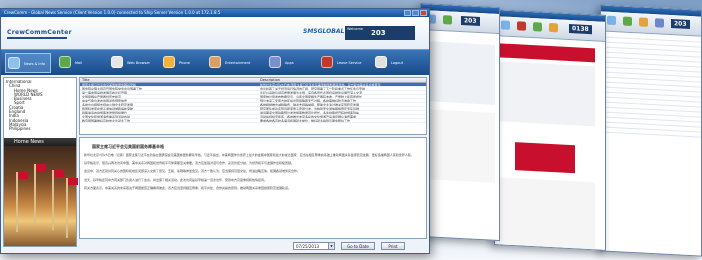 The width and height of the screenshot is (702, 260). Describe the element at coordinates (580, 29) in the screenshot. I see `login-number: 0138` at that location.